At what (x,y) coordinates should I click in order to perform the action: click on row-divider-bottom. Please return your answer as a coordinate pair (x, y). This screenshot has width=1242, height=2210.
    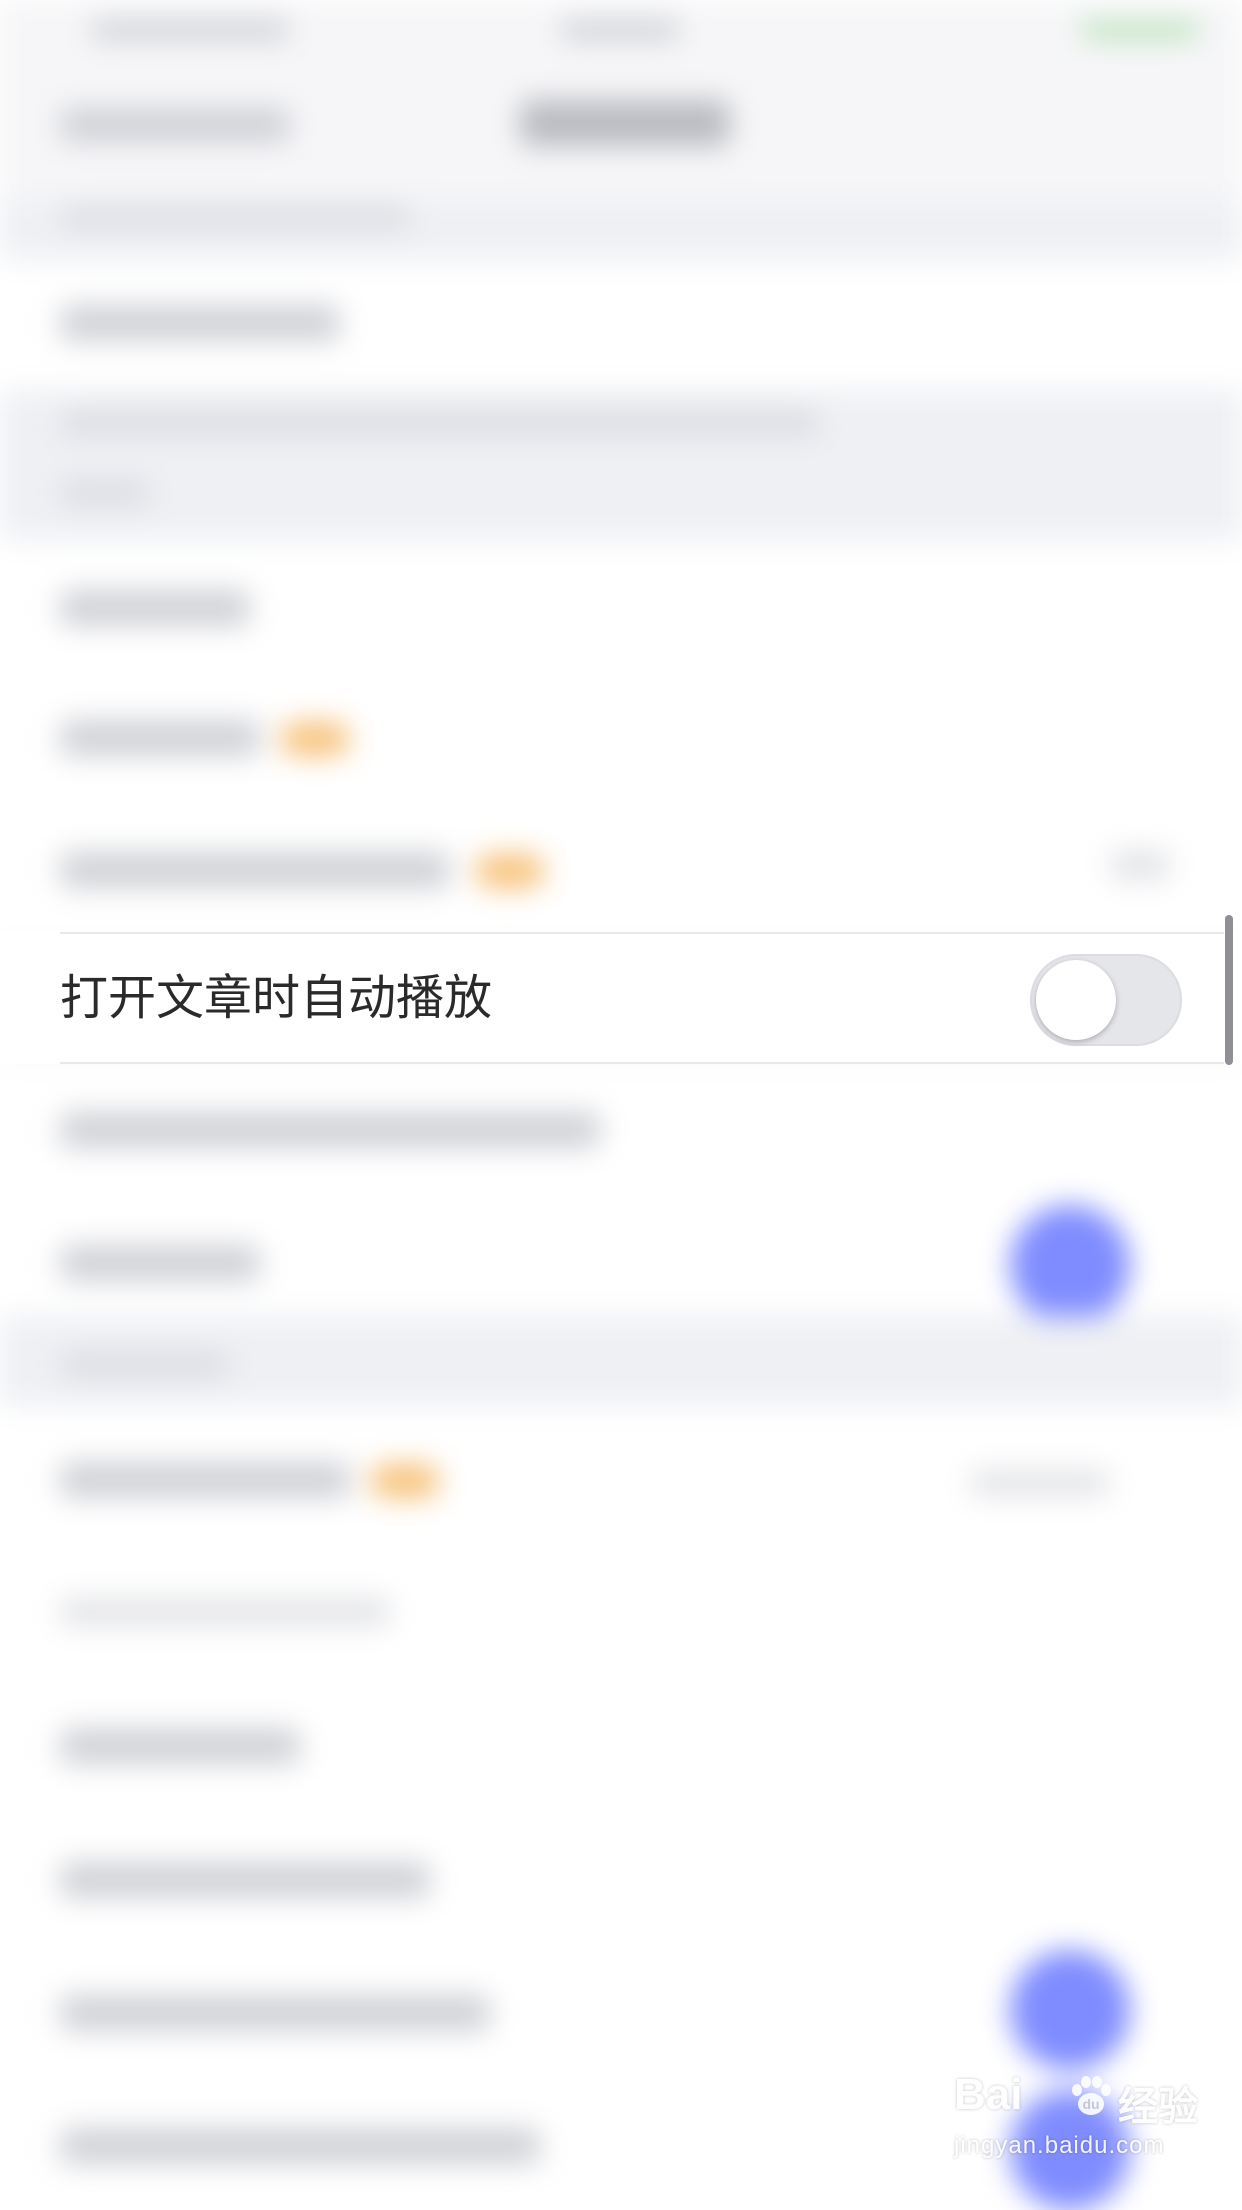
    Looking at the image, I should click on (642, 1063).